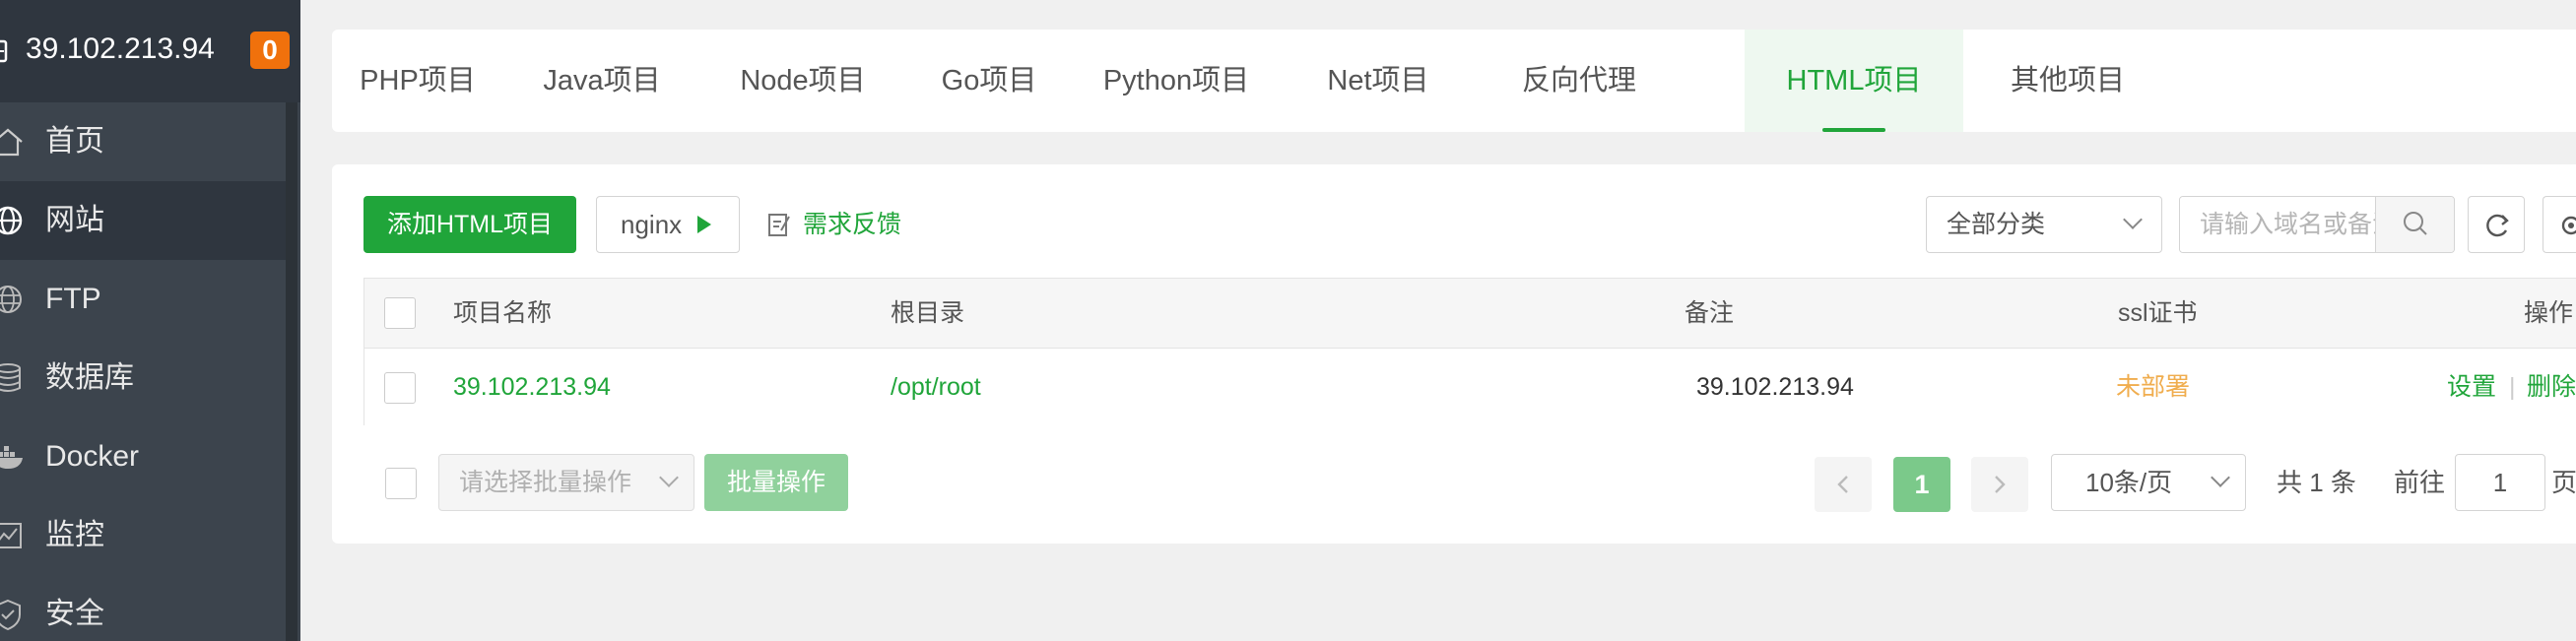 The image size is (2576, 641). What do you see at coordinates (2420, 483) in the screenshot?
I see `goto-label: 前往` at bounding box center [2420, 483].